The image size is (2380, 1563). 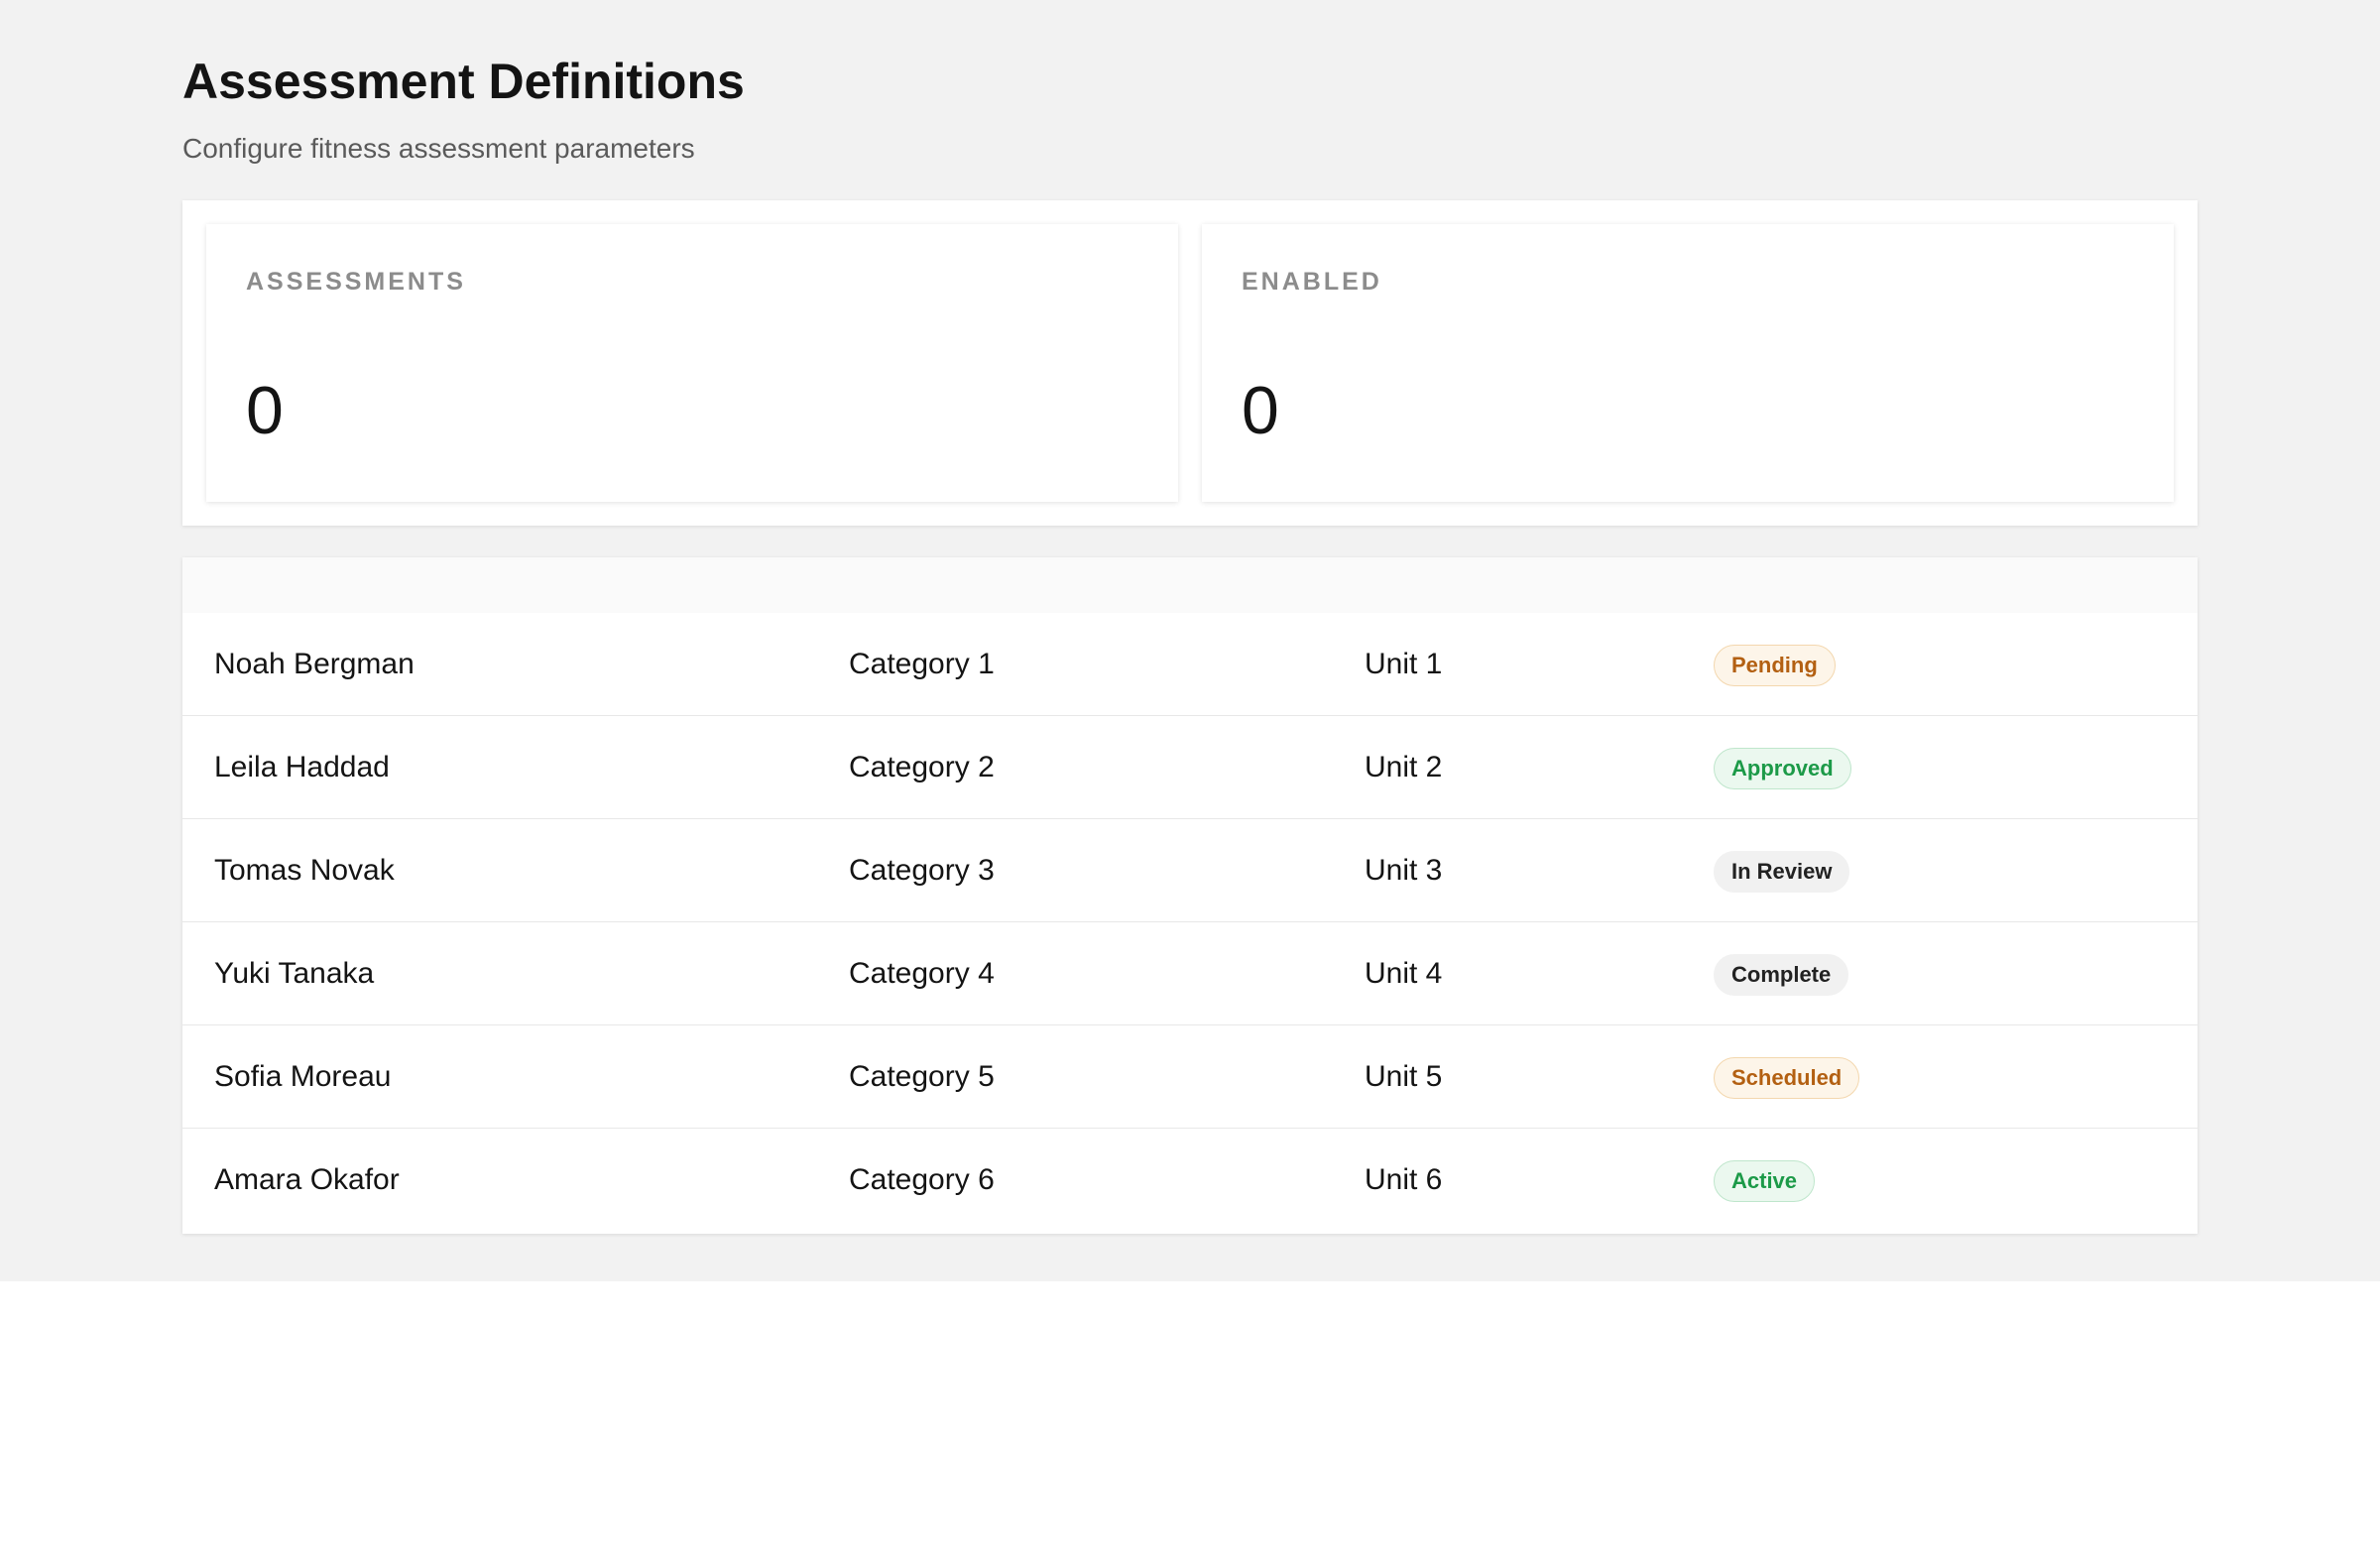 What do you see at coordinates (1190, 973) in the screenshot?
I see `table-row: Yuki Tanaka Category 4 Unit 4 Complete` at bounding box center [1190, 973].